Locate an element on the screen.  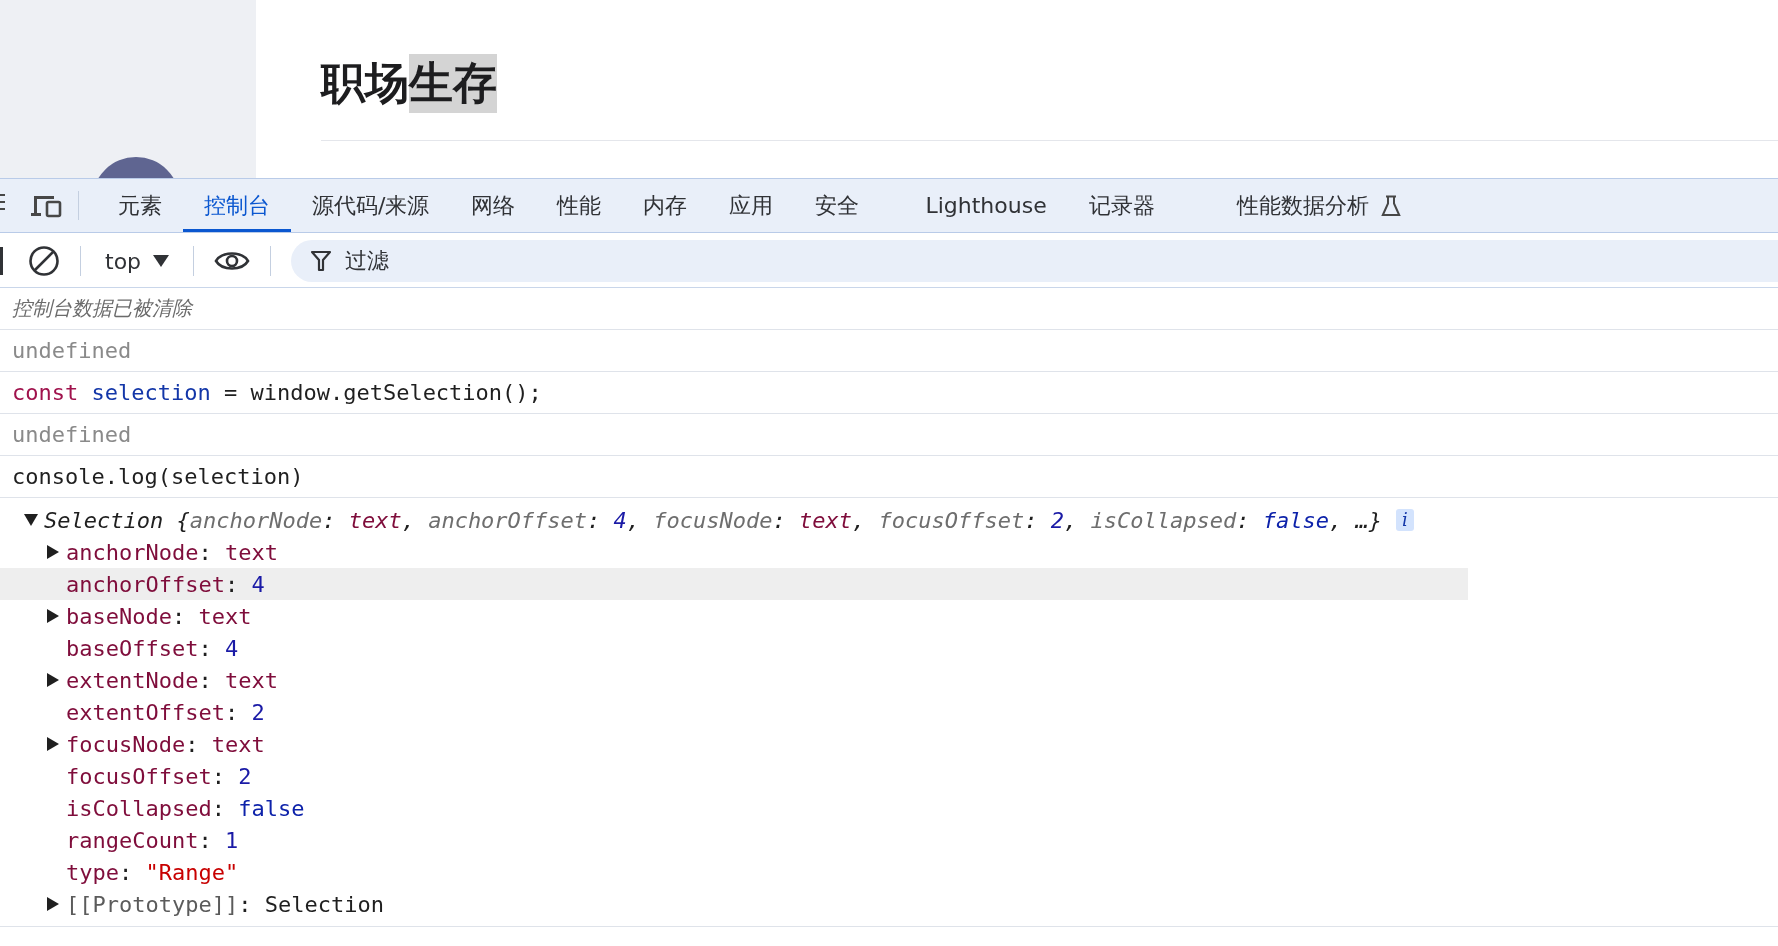
console-command: console.log(selection) is located at coordinates (889, 477).